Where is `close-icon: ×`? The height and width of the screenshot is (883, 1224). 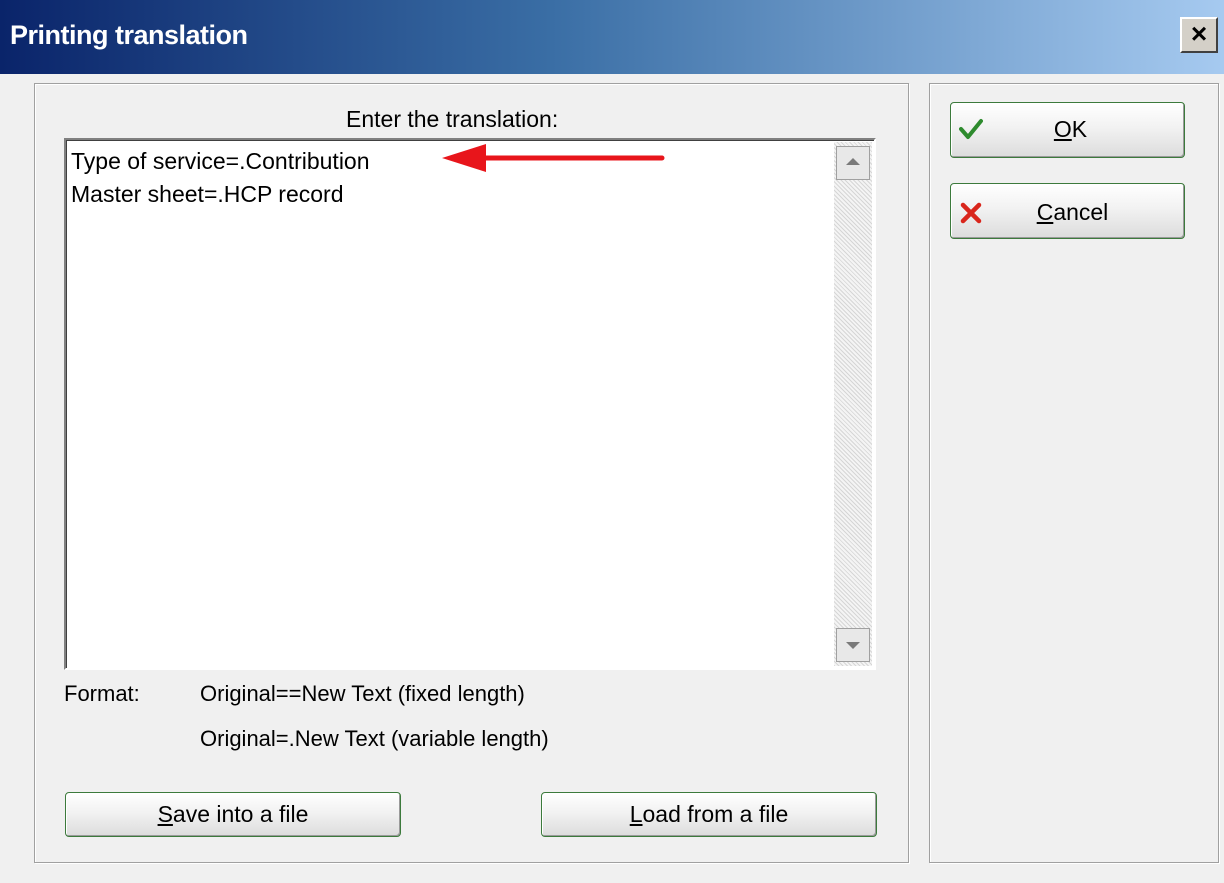
close-icon: × is located at coordinates (1199, 33).